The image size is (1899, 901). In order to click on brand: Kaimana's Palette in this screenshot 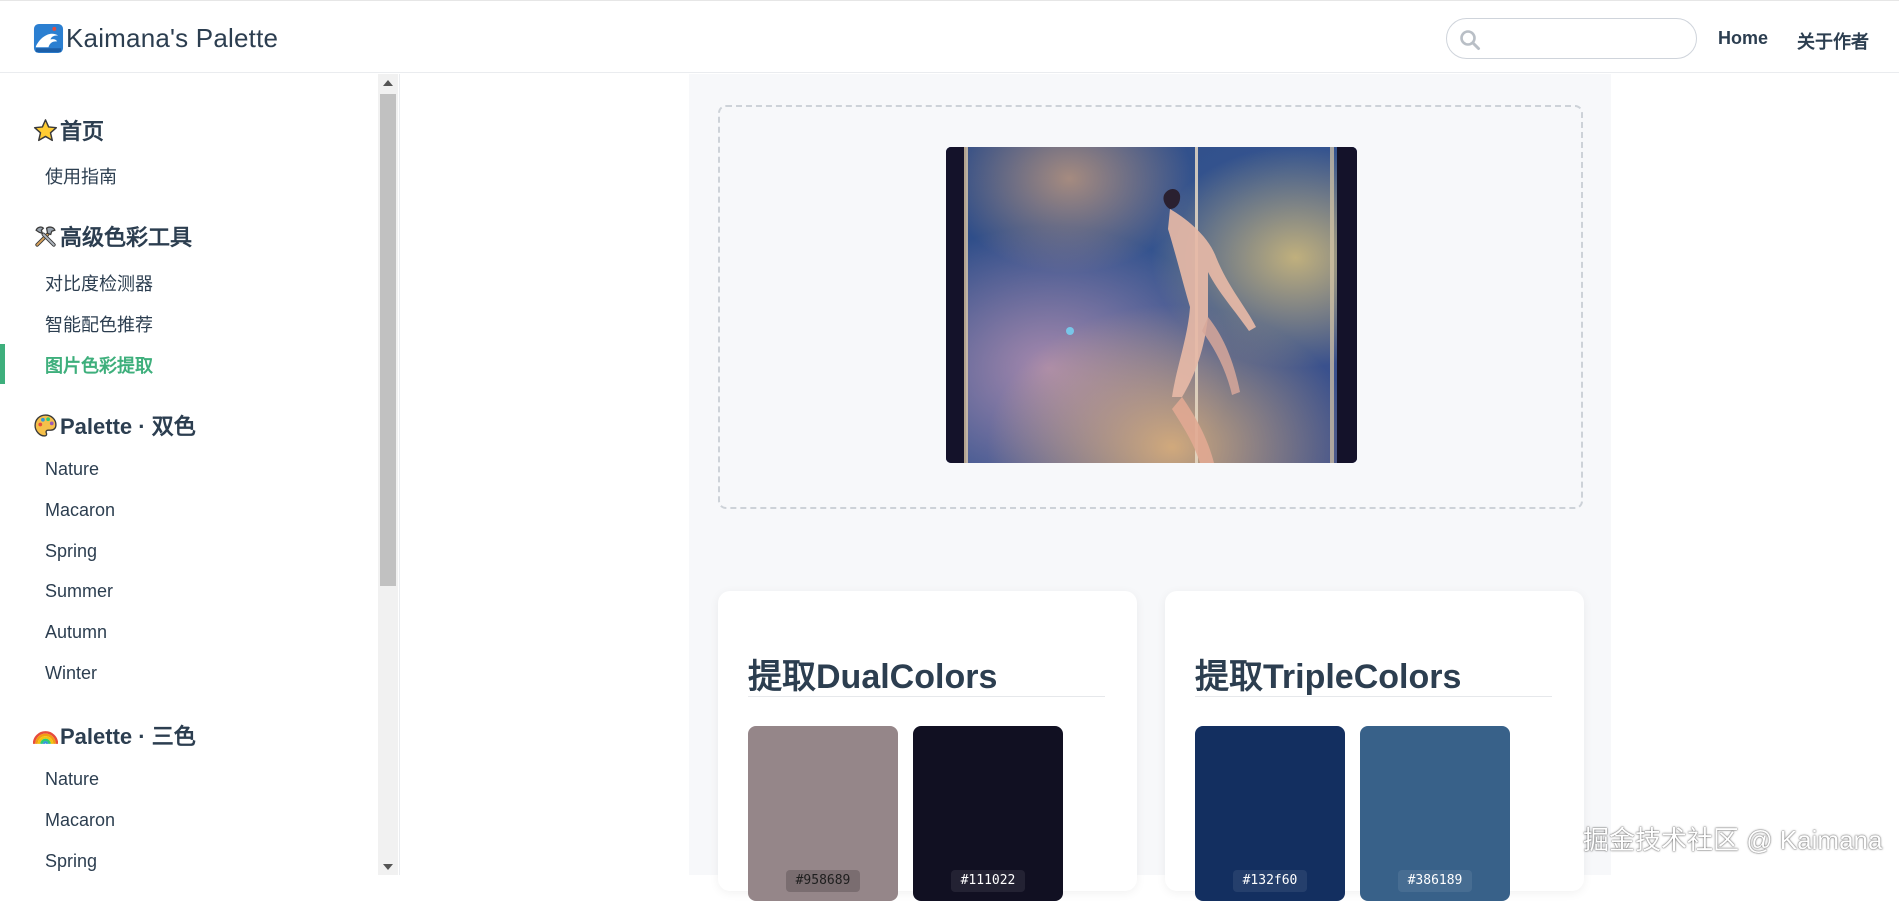, I will do `click(155, 38)`.